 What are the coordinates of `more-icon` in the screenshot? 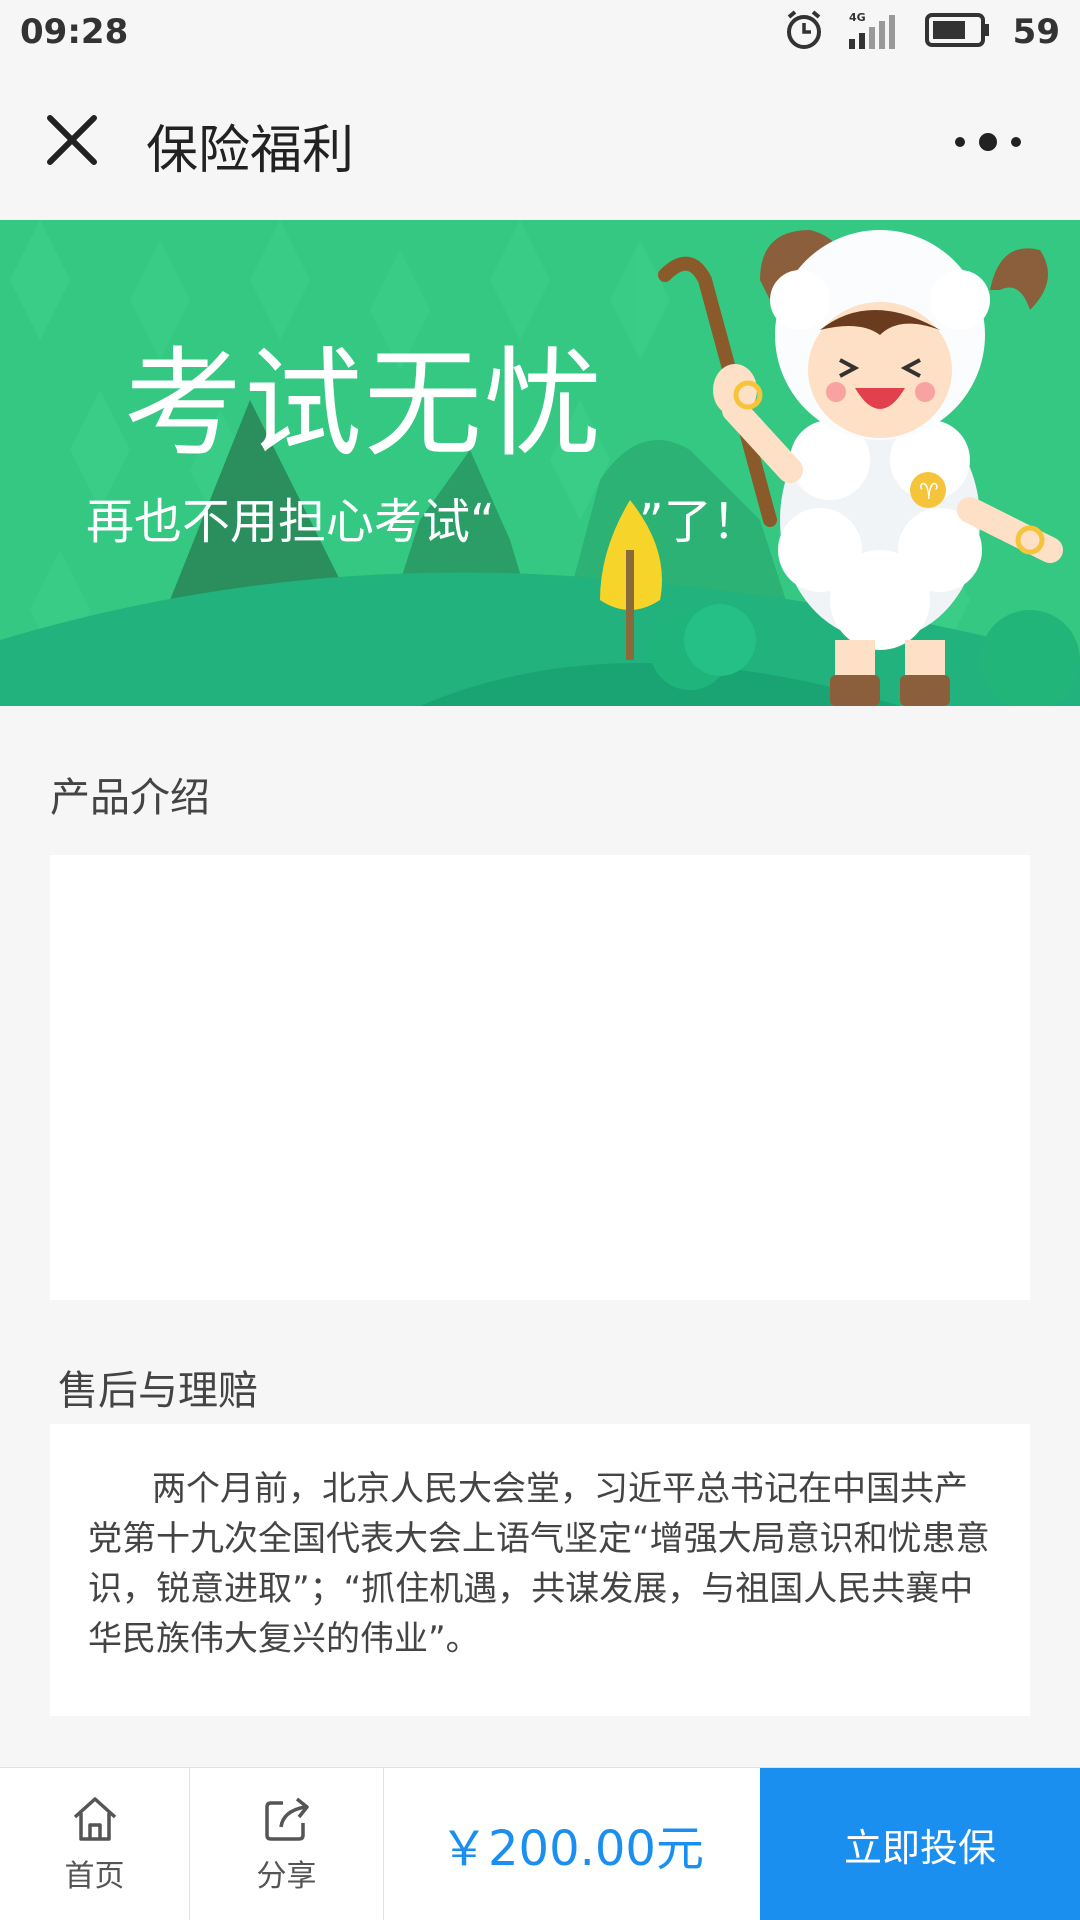 It's located at (988, 142).